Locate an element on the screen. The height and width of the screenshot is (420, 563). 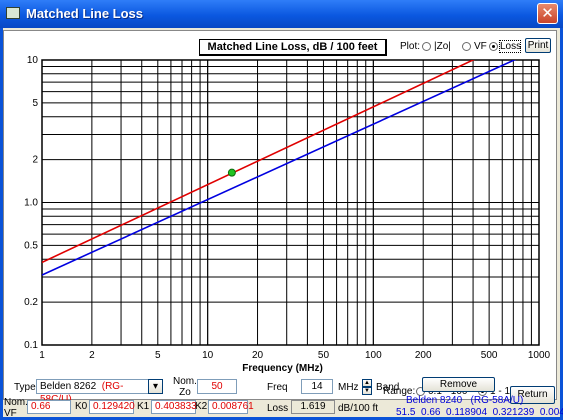
close-button: ✕ is located at coordinates (547, 13).